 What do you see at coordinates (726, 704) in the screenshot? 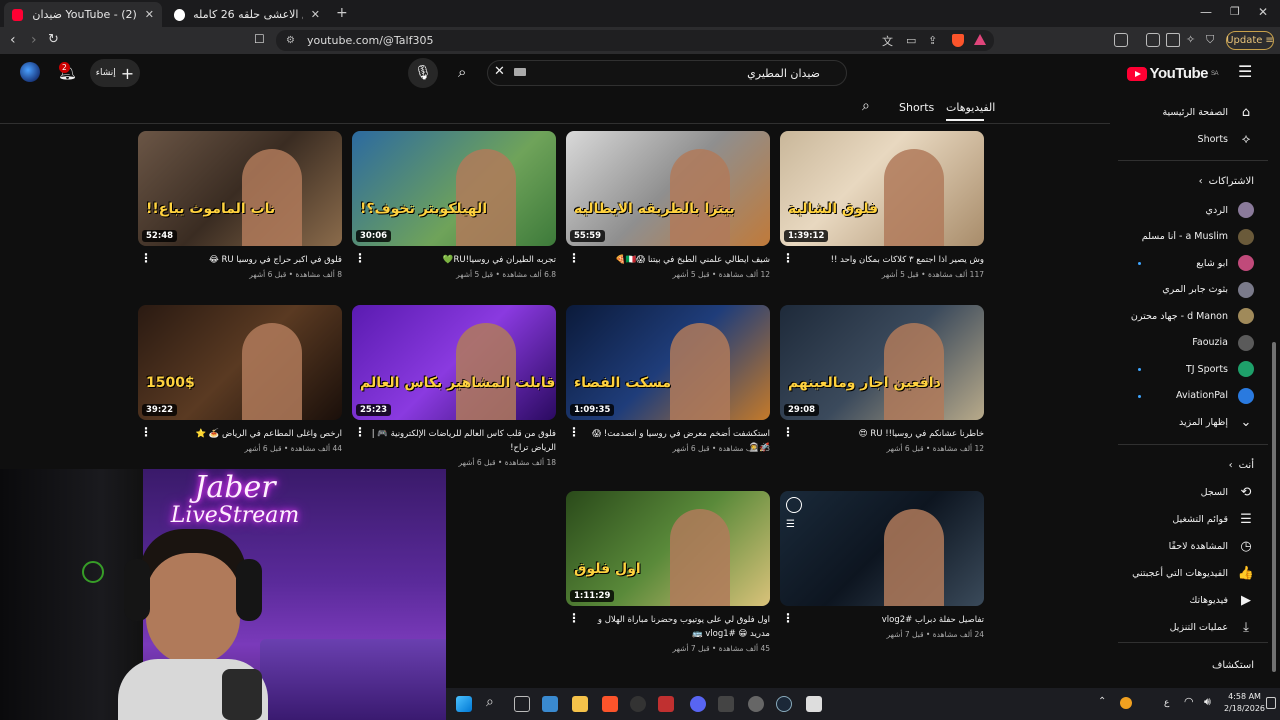
I see `app-icon` at bounding box center [726, 704].